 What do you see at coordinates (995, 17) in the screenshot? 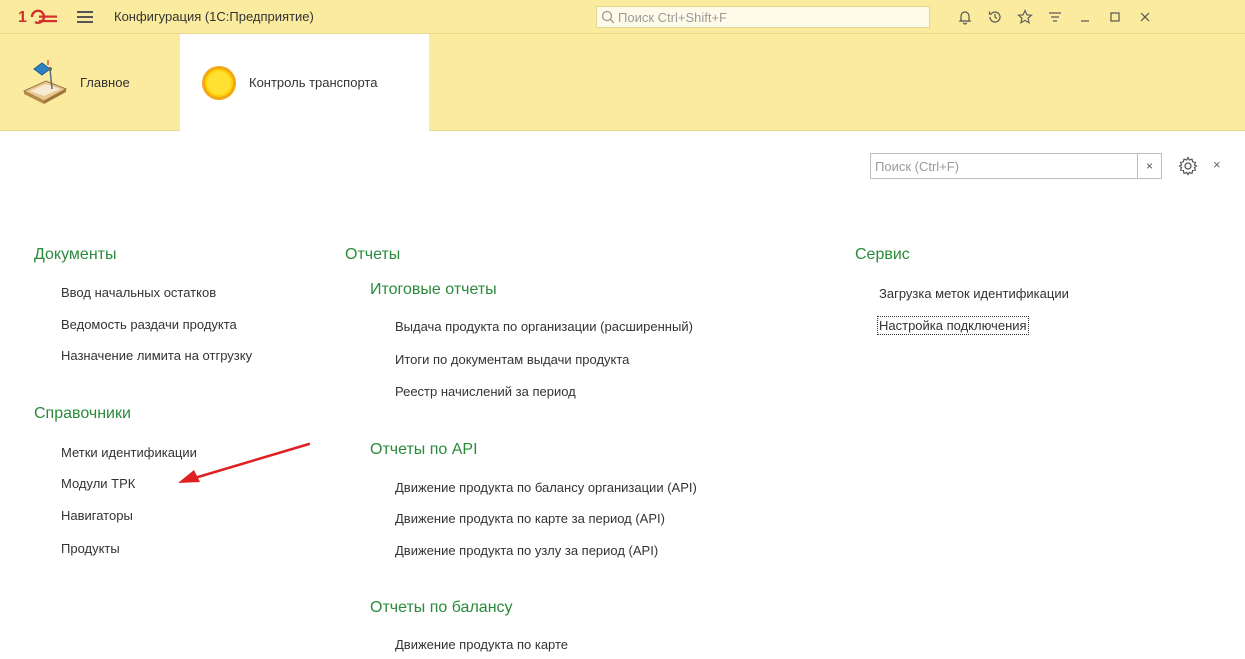
I see `history-icon` at bounding box center [995, 17].